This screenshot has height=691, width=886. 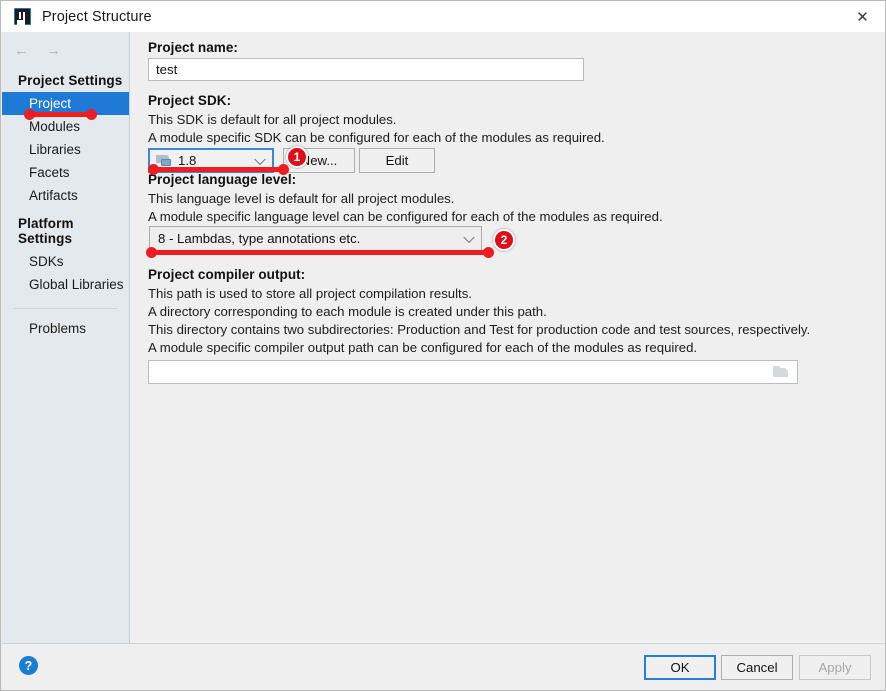 I want to click on sidebar-item-artifacts: Artifacts, so click(x=65, y=195).